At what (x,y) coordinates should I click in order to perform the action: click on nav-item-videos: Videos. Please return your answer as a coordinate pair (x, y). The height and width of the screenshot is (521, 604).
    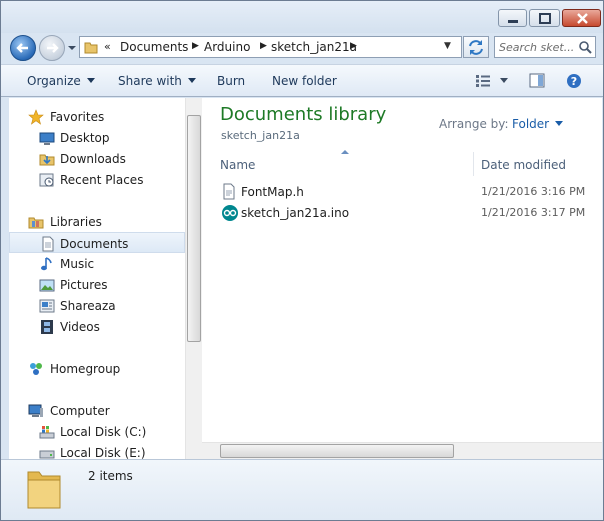
    Looking at the image, I should click on (97, 326).